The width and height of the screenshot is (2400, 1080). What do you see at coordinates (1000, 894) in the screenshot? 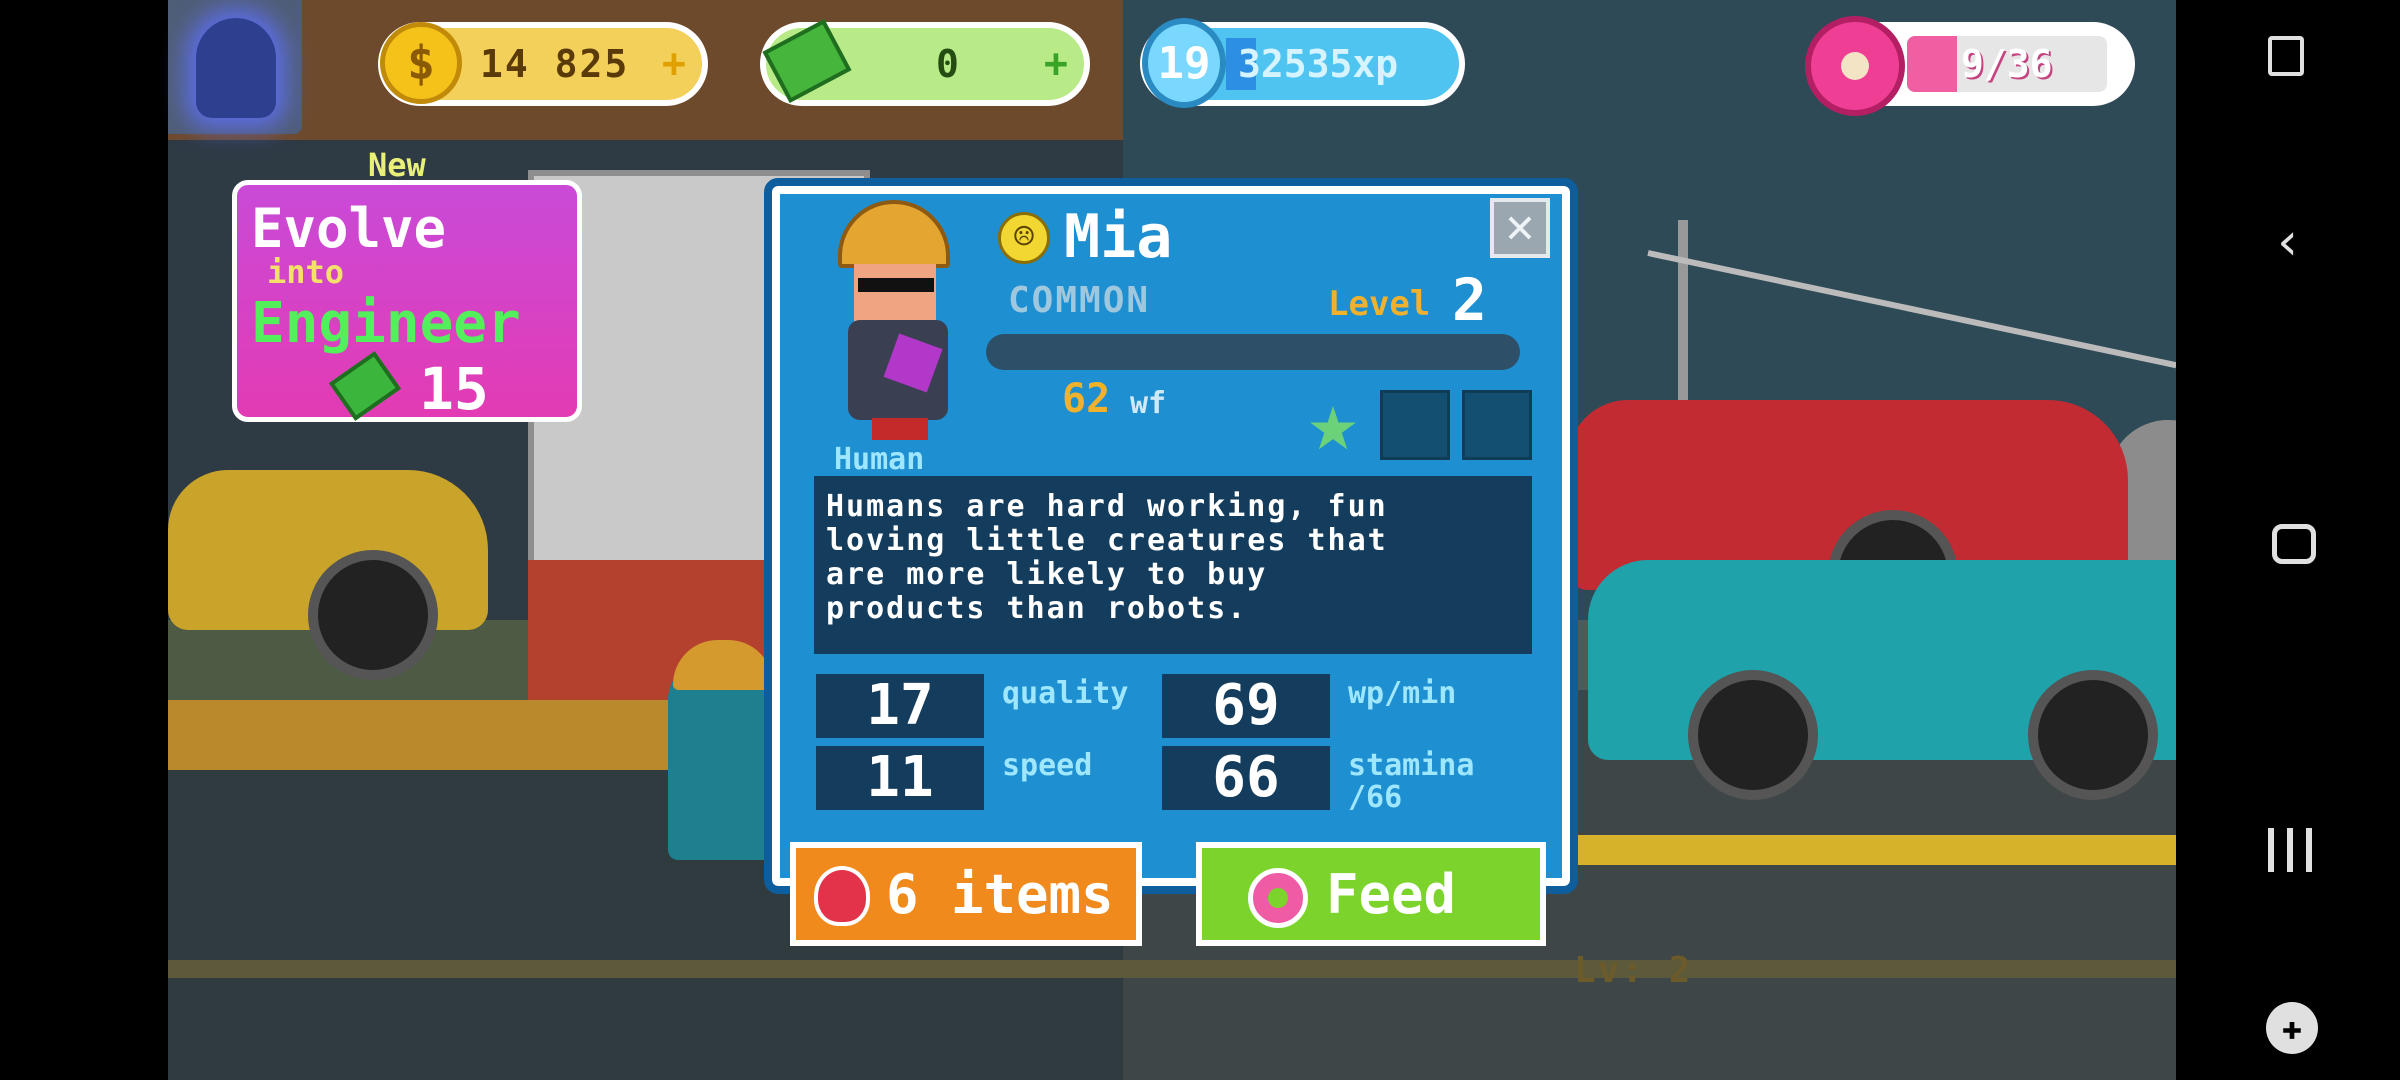
I see `items-button-label: 6 items` at bounding box center [1000, 894].